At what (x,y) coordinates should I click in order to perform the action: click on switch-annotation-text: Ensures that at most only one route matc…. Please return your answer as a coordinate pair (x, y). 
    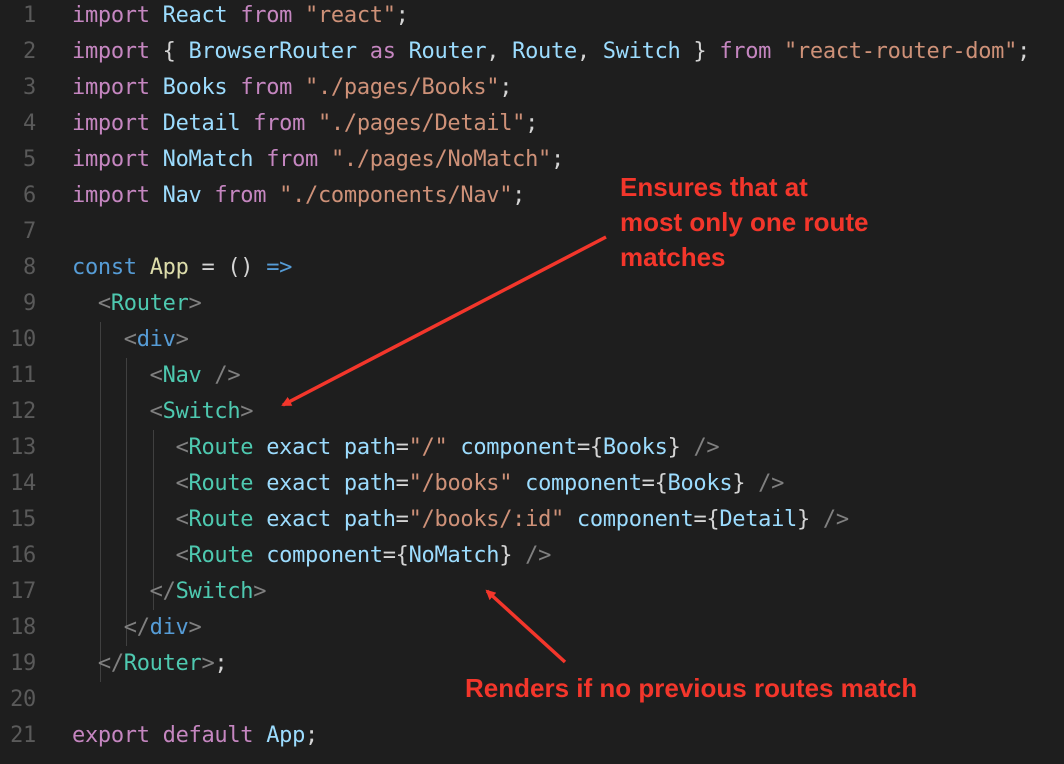
    Looking at the image, I should click on (744, 222).